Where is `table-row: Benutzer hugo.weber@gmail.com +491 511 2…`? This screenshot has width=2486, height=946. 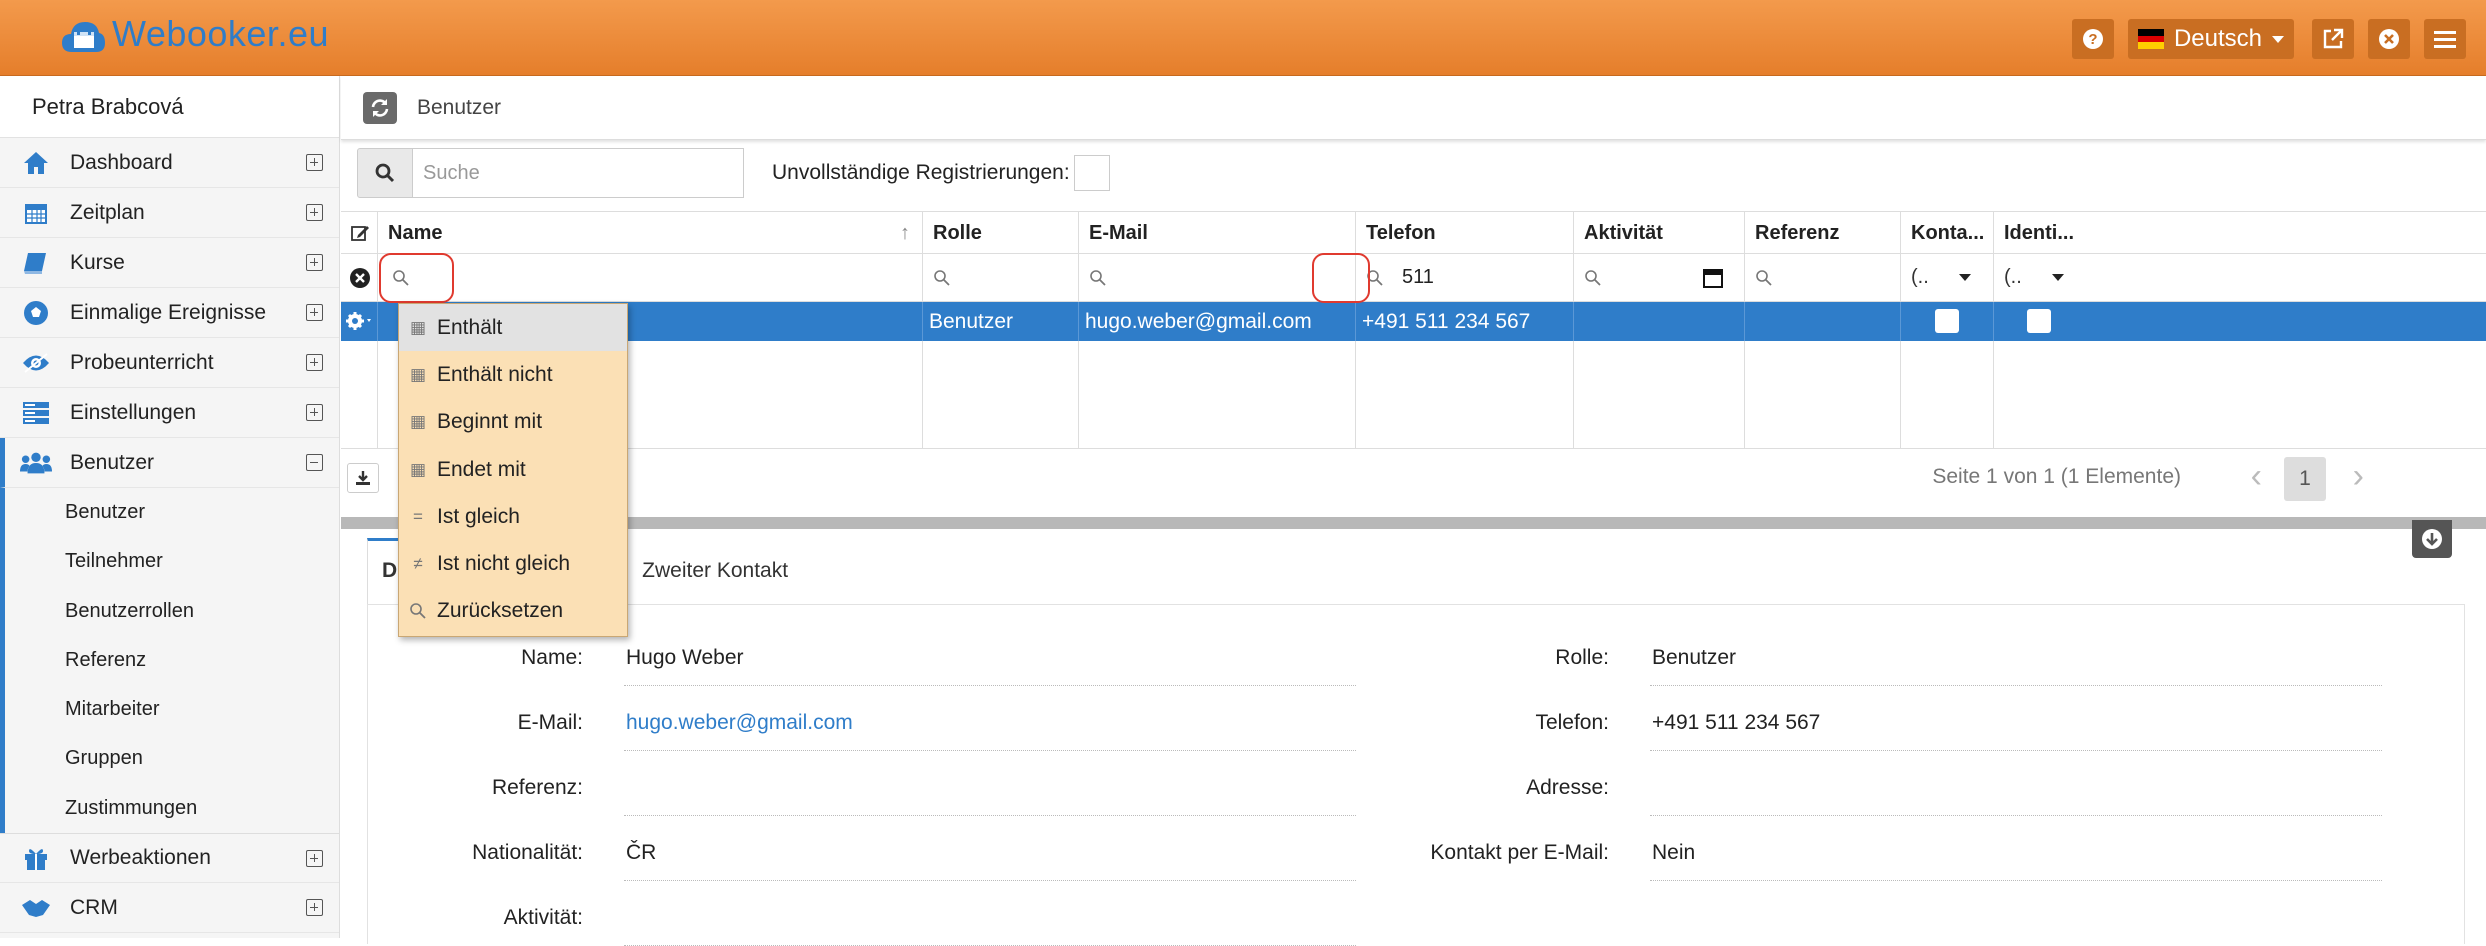
table-row: Benutzer hugo.weber@gmail.com +491 511 2… is located at coordinates (1413, 321).